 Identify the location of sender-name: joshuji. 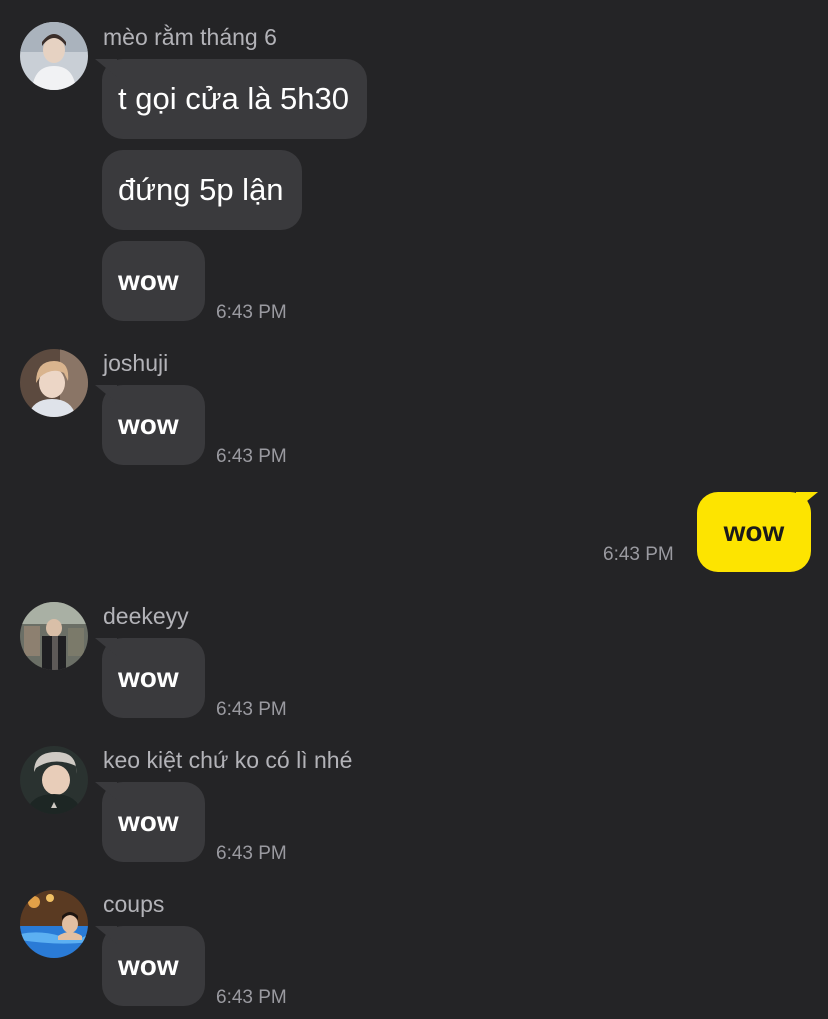
(136, 363).